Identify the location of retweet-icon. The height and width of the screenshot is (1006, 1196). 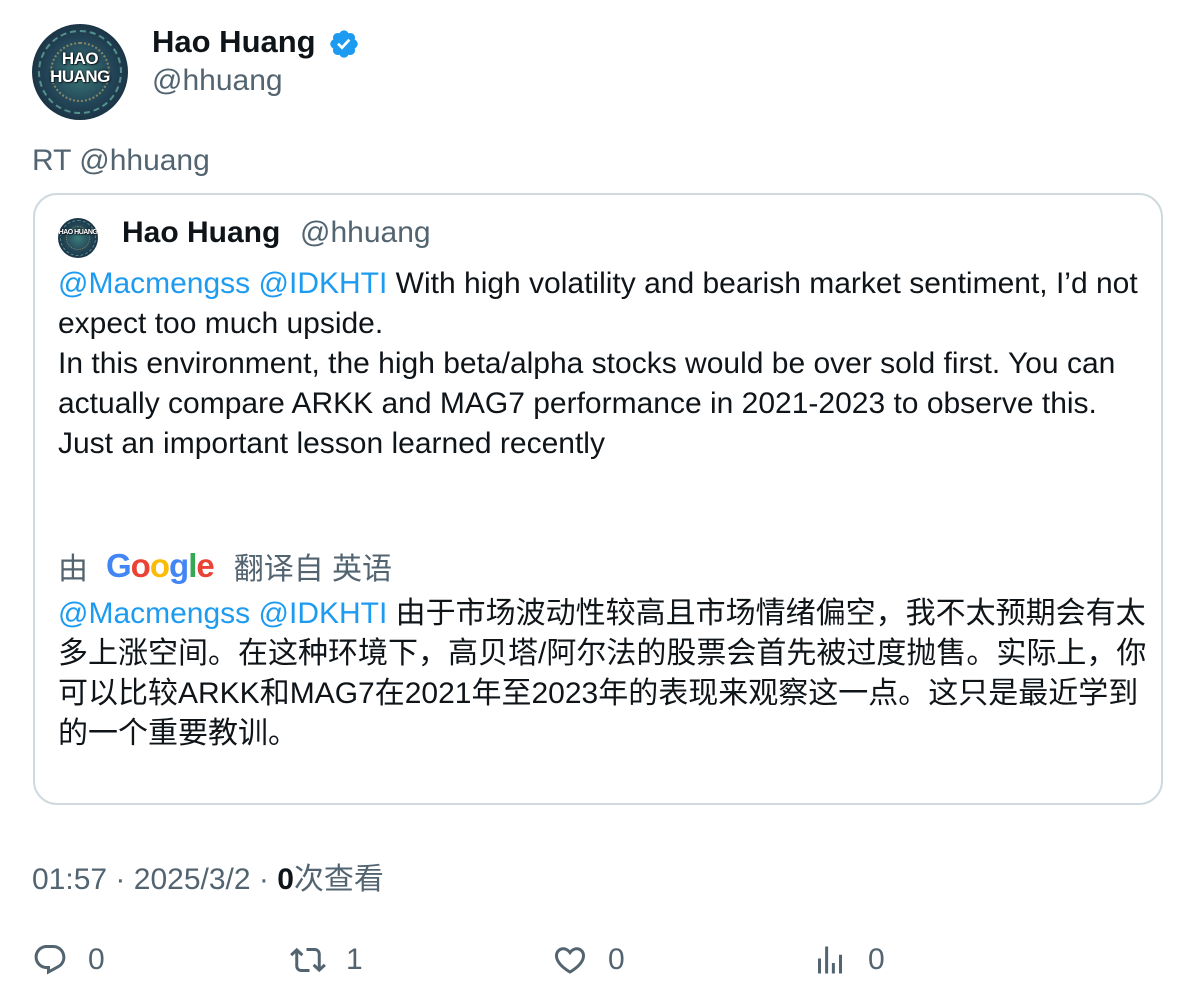
(308, 960).